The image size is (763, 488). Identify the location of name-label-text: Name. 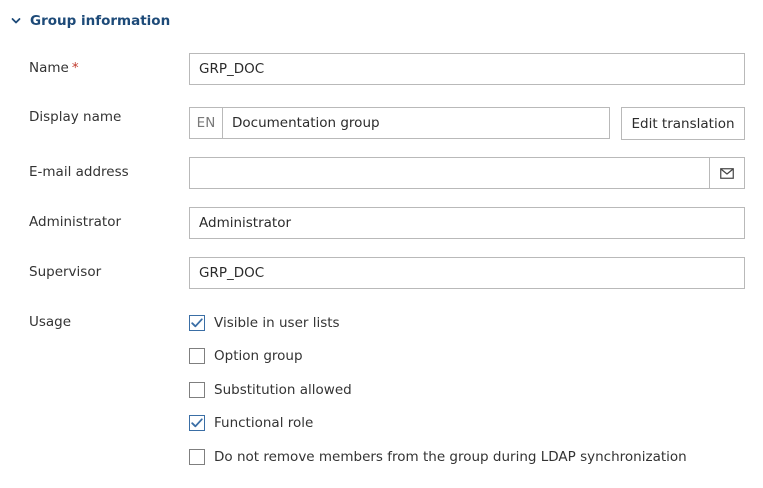
(49, 68).